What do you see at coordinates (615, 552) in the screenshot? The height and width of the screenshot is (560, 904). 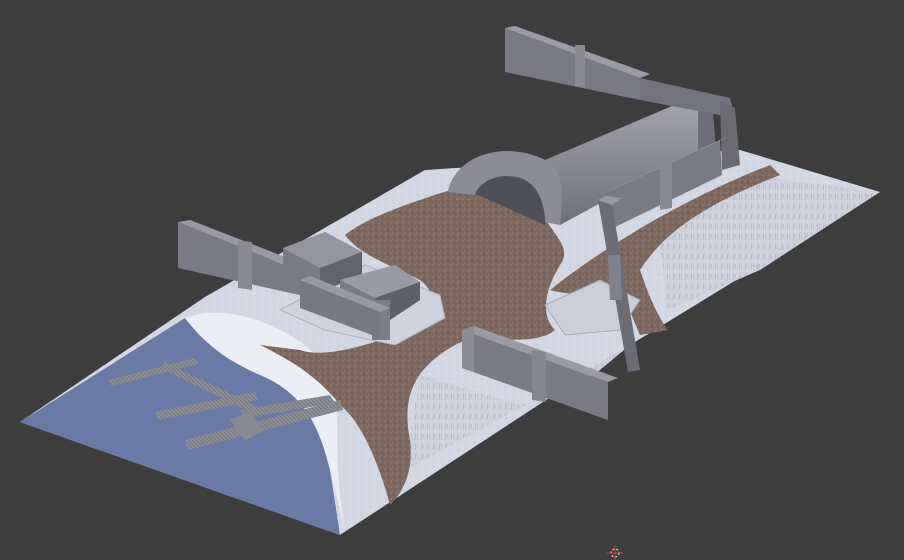 I see `cursor-crosshair-icon` at bounding box center [615, 552].